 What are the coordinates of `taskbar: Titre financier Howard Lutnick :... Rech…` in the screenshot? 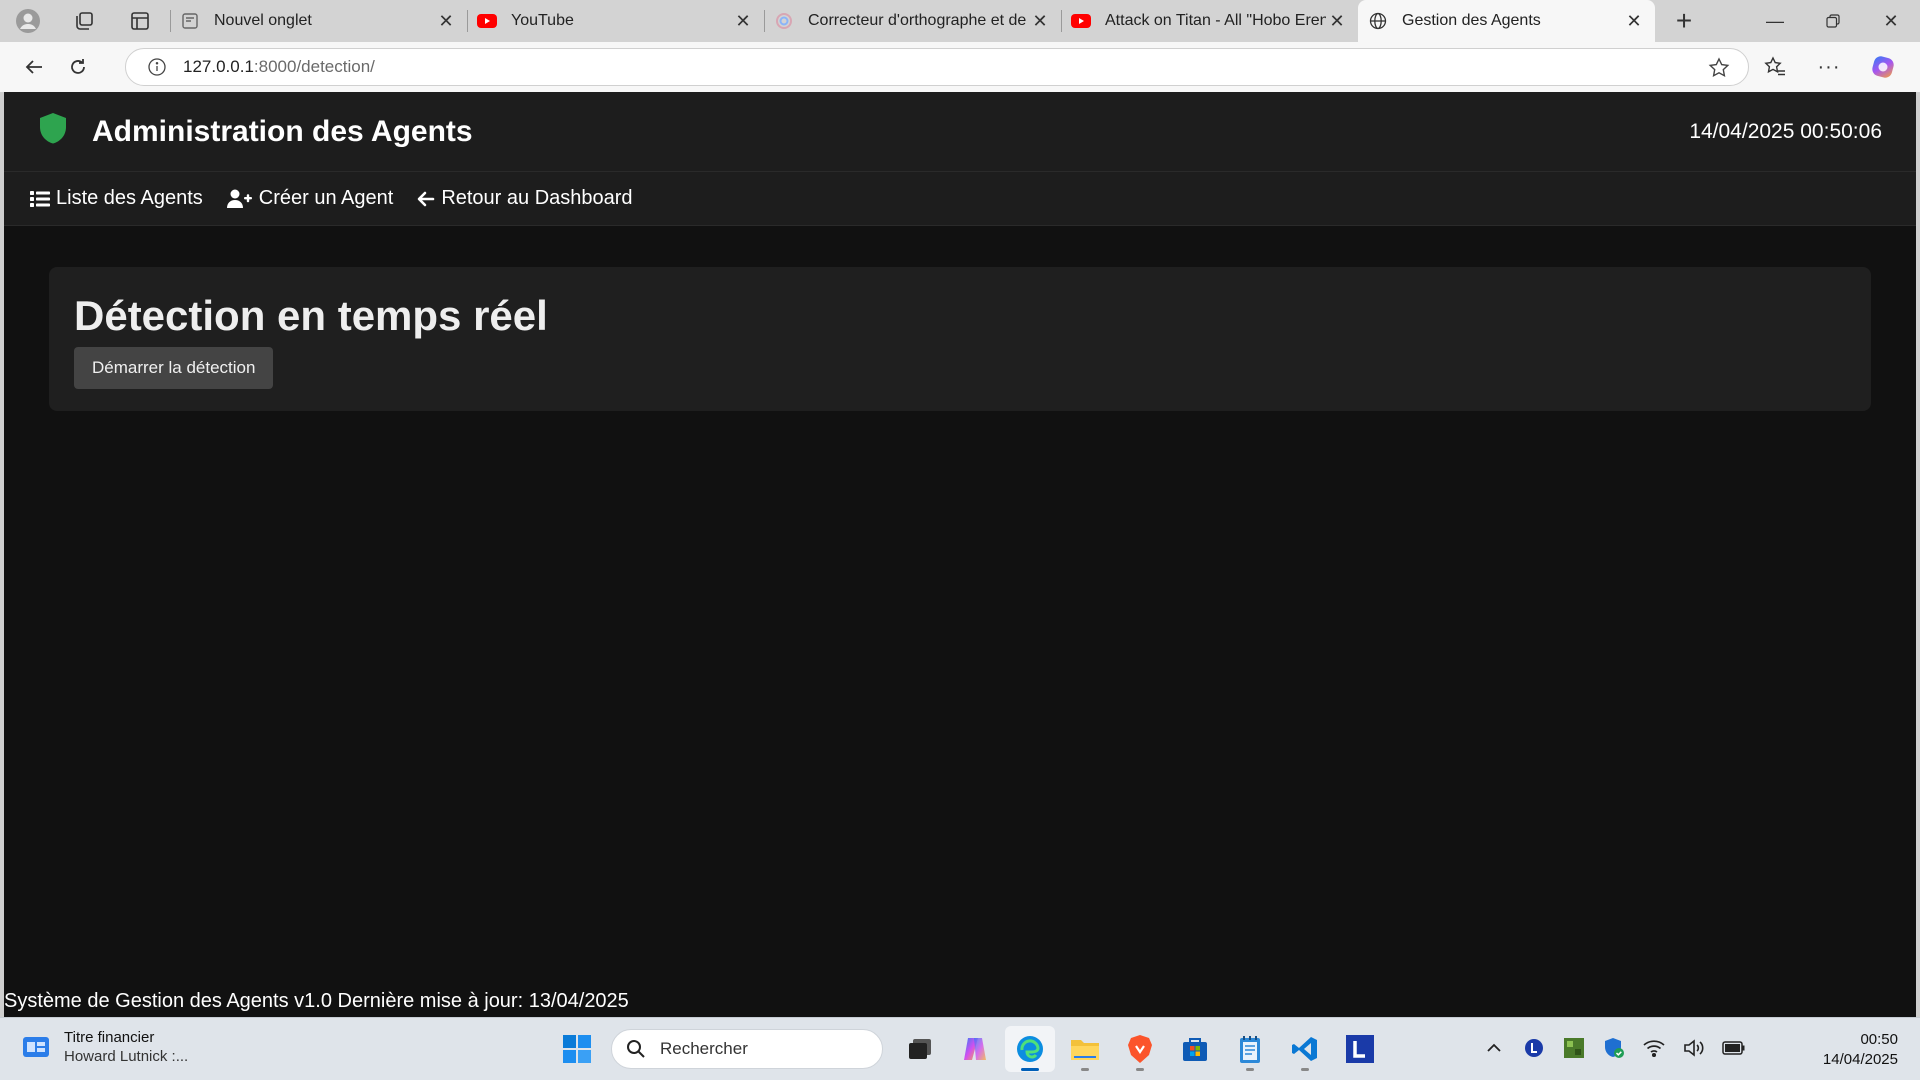 It's located at (960, 1048).